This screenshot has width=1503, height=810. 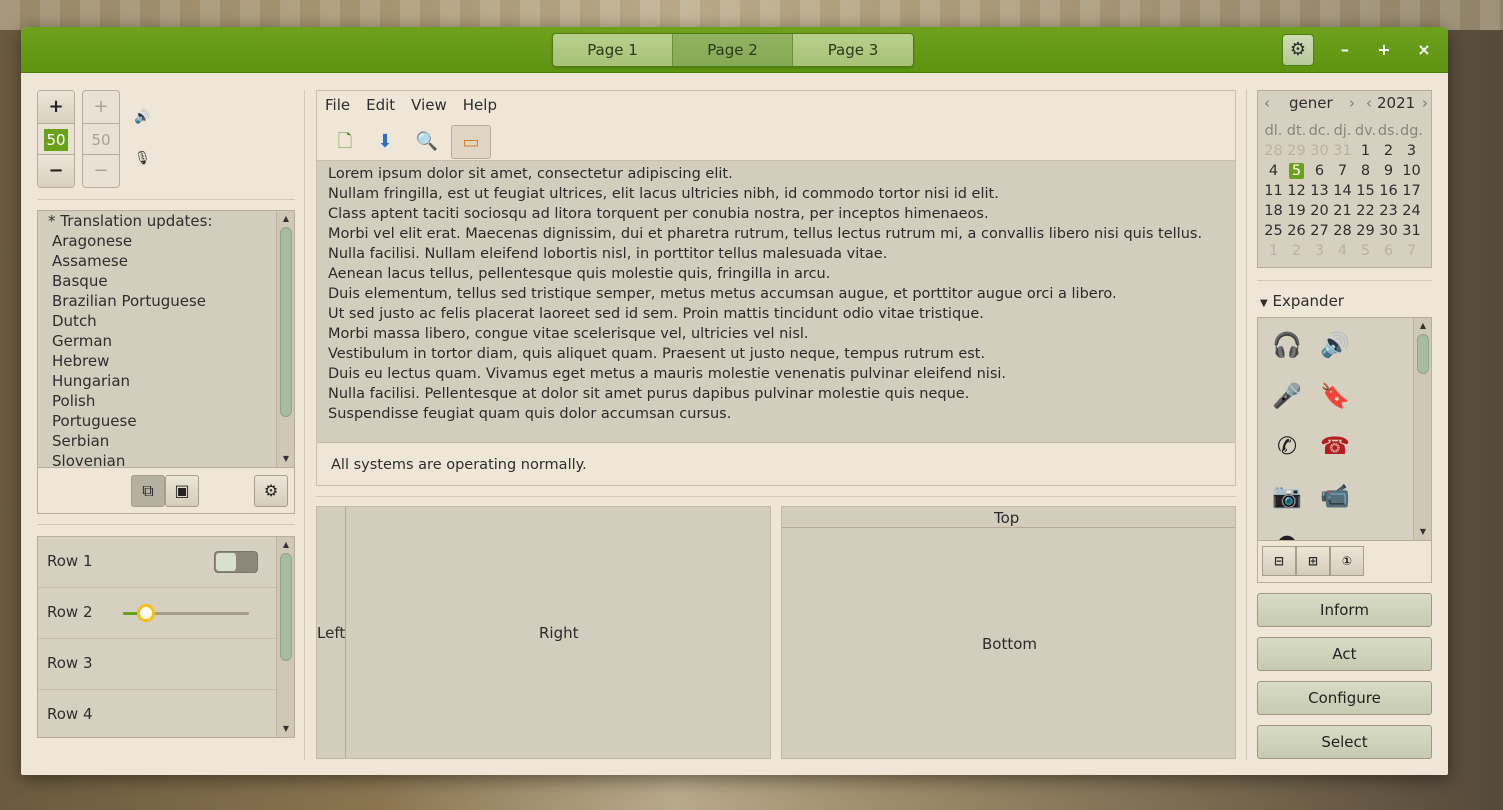 I want to click on list-item: Slovenian, so click(x=166, y=459).